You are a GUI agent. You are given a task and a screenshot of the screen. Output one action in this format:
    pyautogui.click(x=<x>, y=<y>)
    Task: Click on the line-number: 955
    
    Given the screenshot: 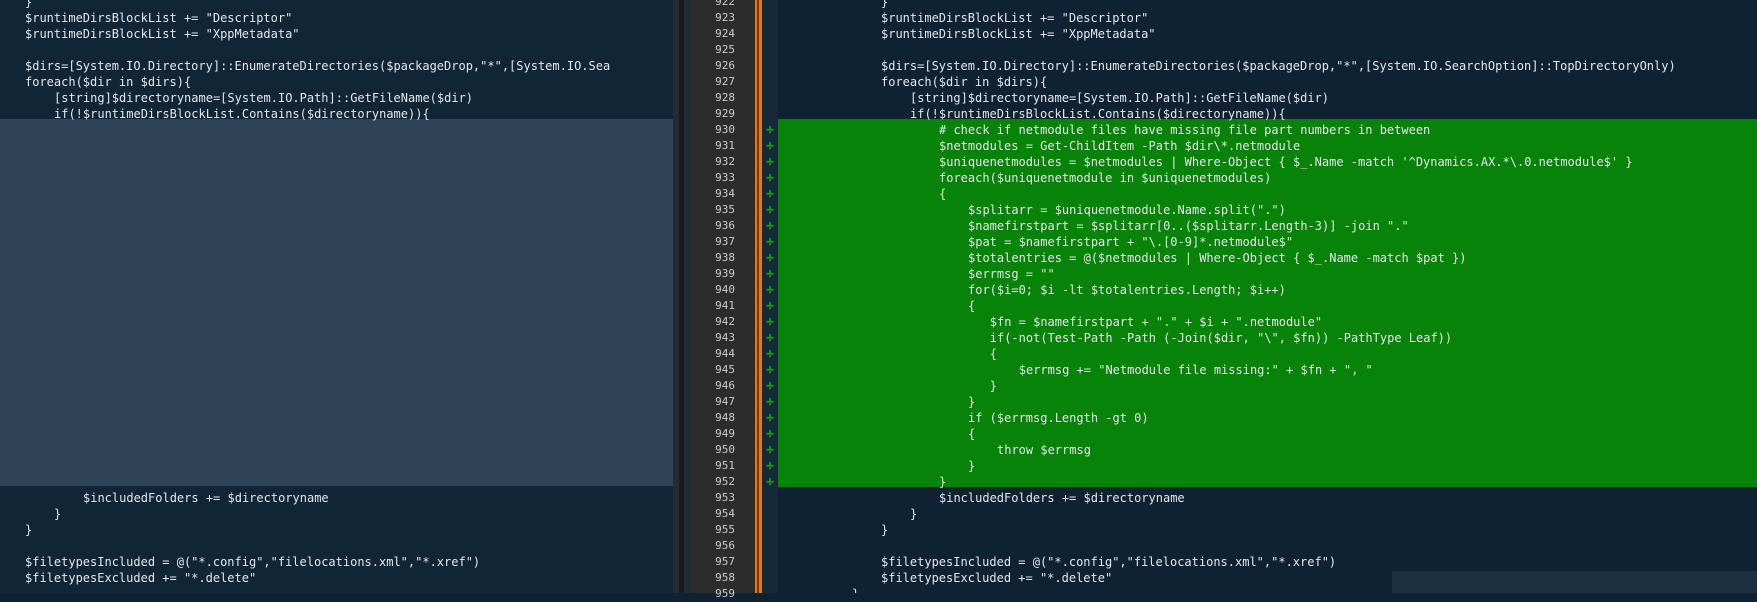 What is the action you would take?
    pyautogui.click(x=725, y=529)
    